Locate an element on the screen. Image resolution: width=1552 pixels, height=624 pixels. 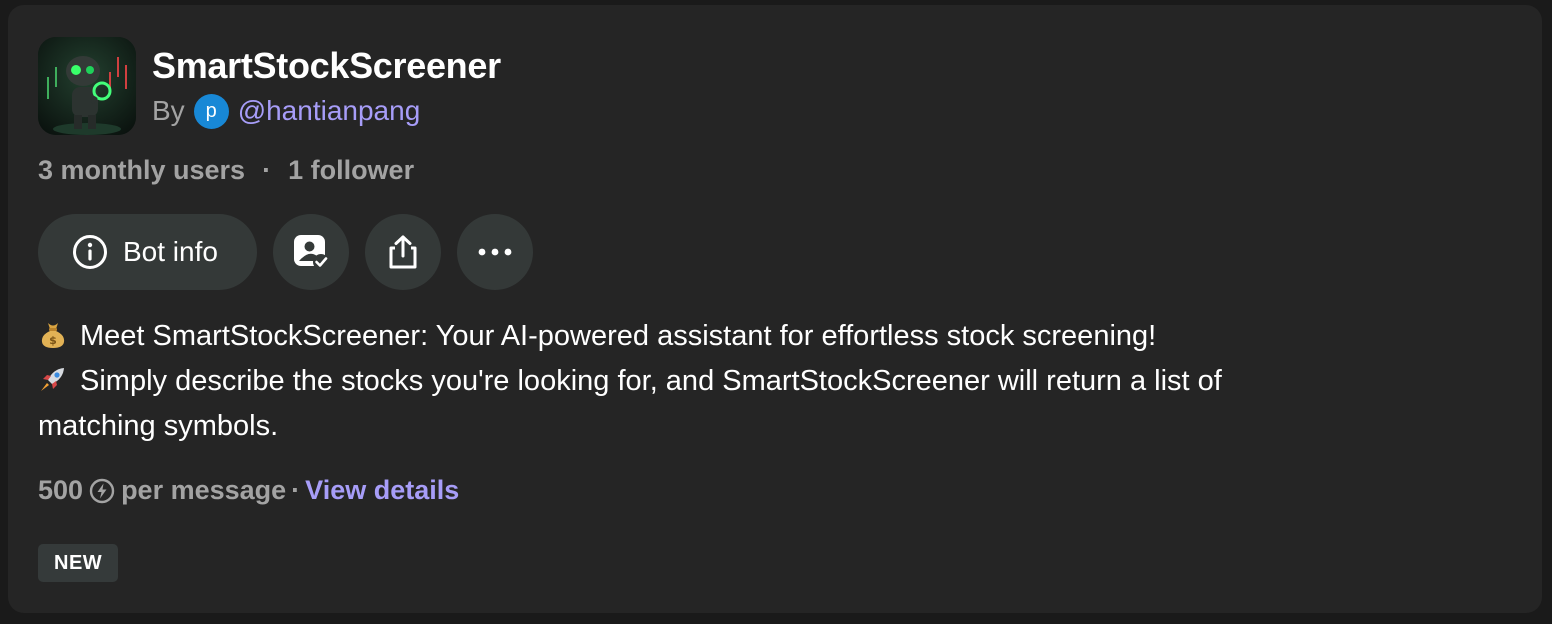
view-details-link: View details is located at coordinates (382, 490).